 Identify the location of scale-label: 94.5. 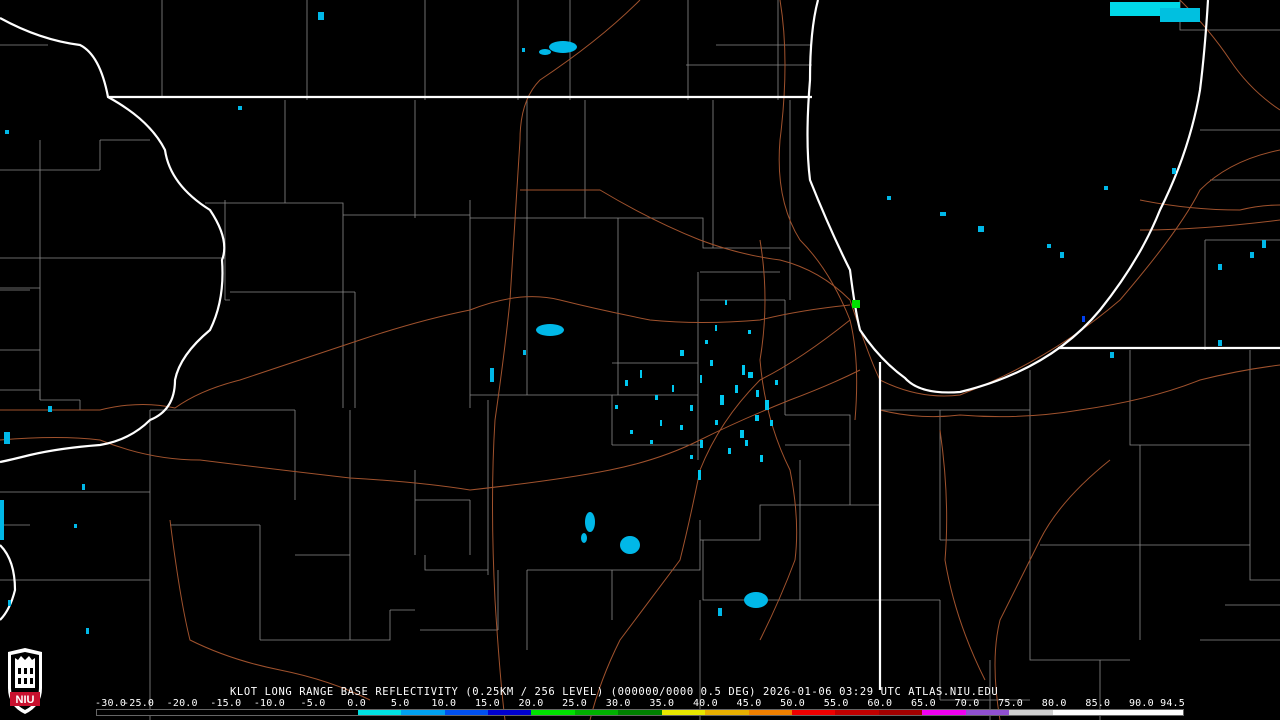
(1172, 703).